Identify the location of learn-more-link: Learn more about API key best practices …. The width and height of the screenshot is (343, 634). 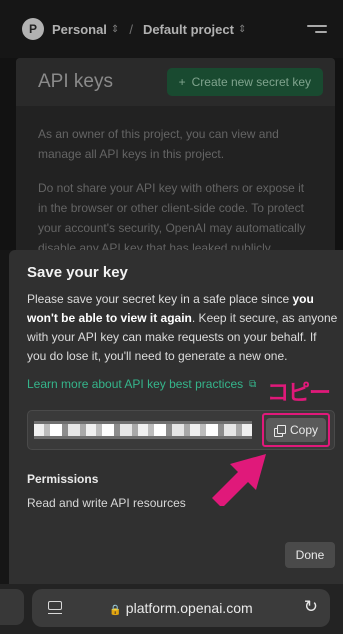
(141, 384).